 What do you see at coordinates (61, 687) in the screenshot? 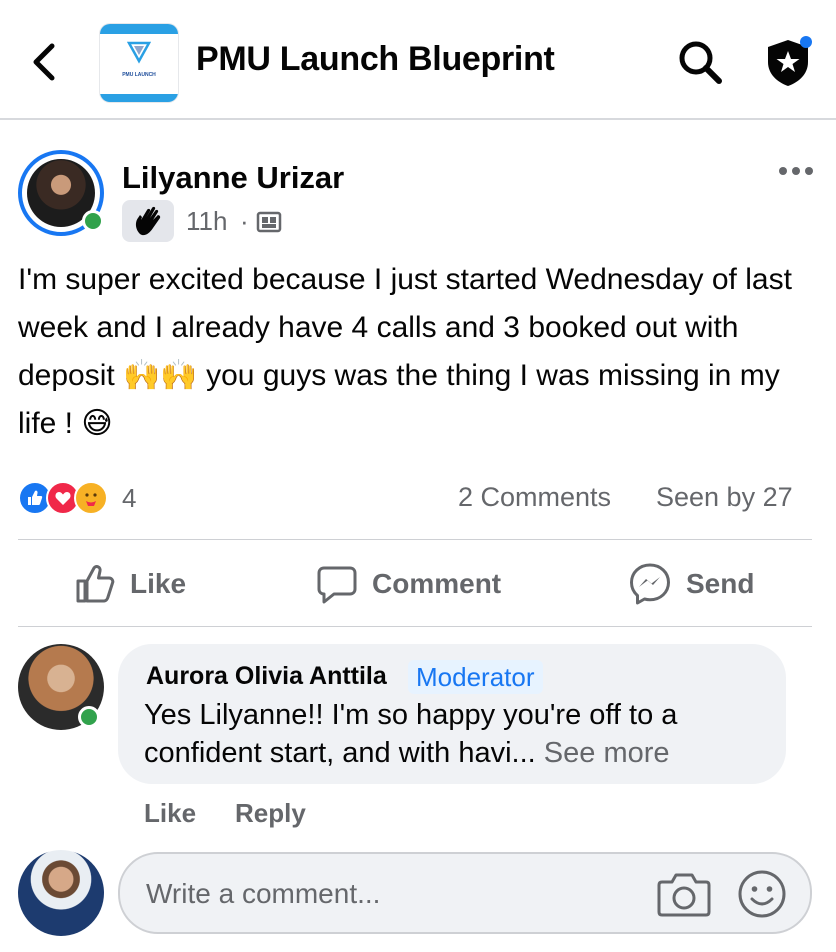
I see `commenter-avatar` at bounding box center [61, 687].